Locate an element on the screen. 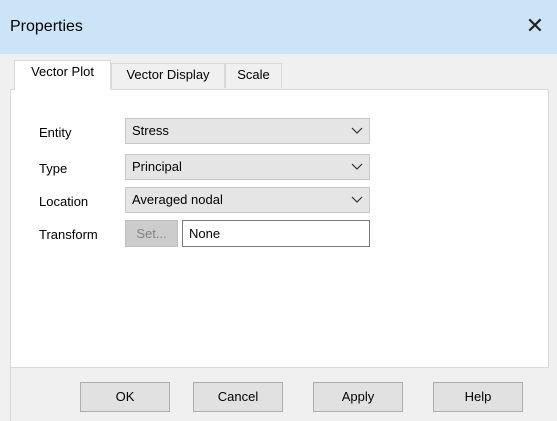 This screenshot has height=421, width=557. entity-select: Stress is located at coordinates (247, 131).